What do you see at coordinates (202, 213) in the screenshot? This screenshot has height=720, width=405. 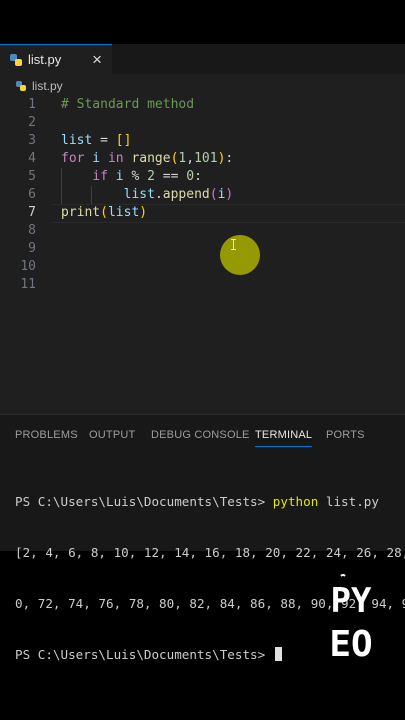 I see `code-line: 7 print(list)` at bounding box center [202, 213].